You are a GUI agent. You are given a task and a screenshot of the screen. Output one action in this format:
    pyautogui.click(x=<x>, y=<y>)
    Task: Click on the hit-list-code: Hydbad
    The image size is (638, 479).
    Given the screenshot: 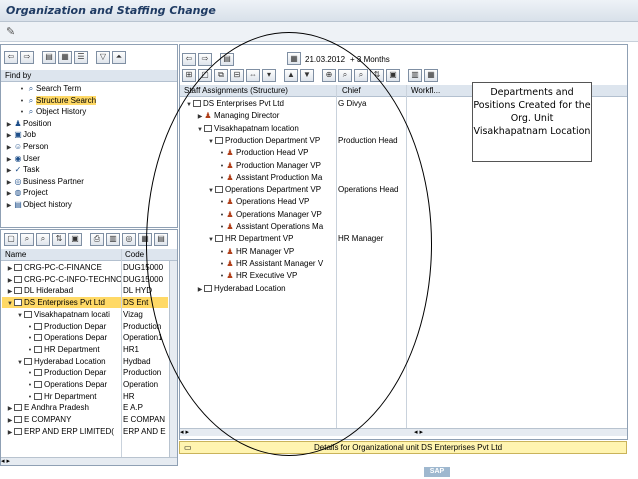 What is the action you would take?
    pyautogui.click(x=137, y=361)
    